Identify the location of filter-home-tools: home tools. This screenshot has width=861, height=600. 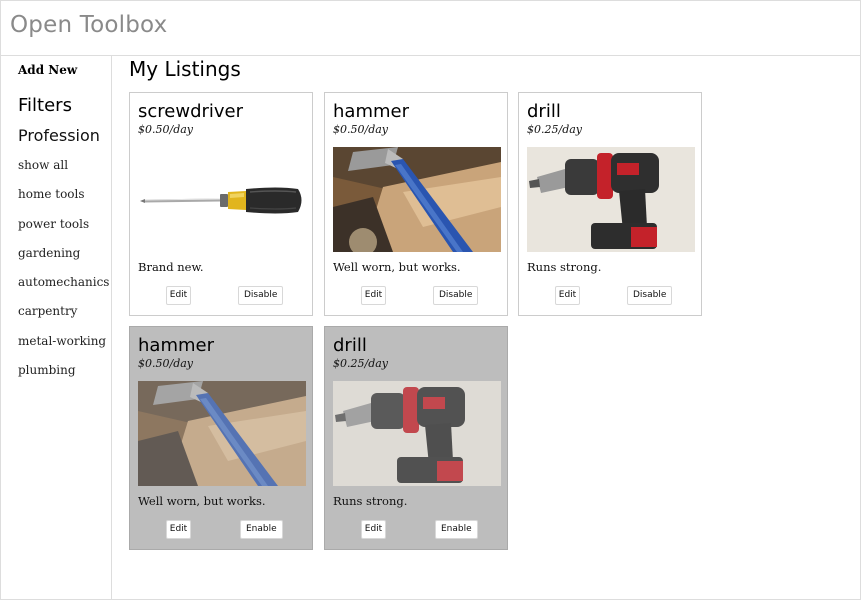
(63, 201).